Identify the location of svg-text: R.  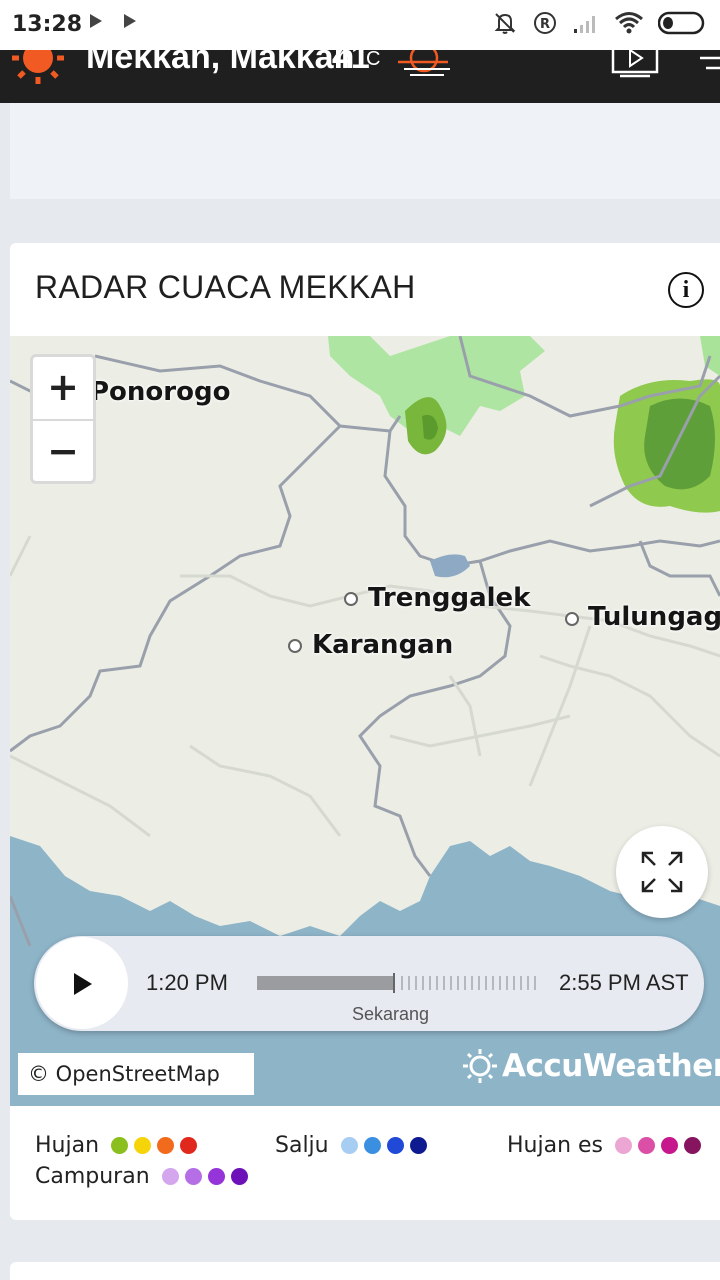
(545, 24).